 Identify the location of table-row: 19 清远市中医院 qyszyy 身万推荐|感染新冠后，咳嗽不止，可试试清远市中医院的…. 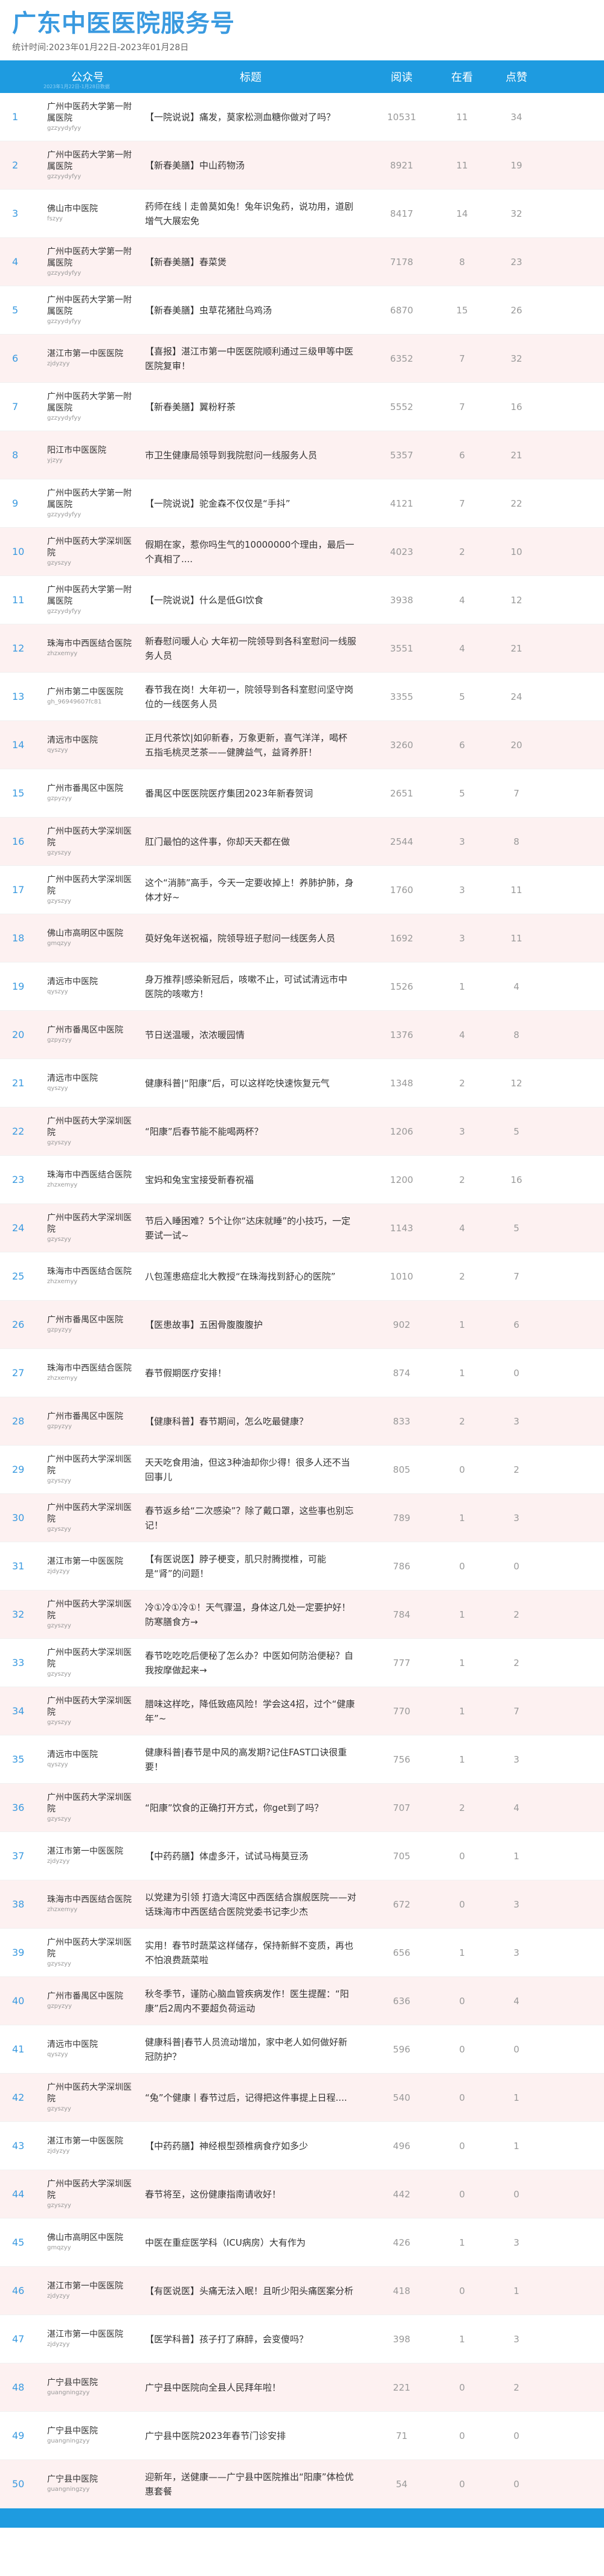
(302, 987).